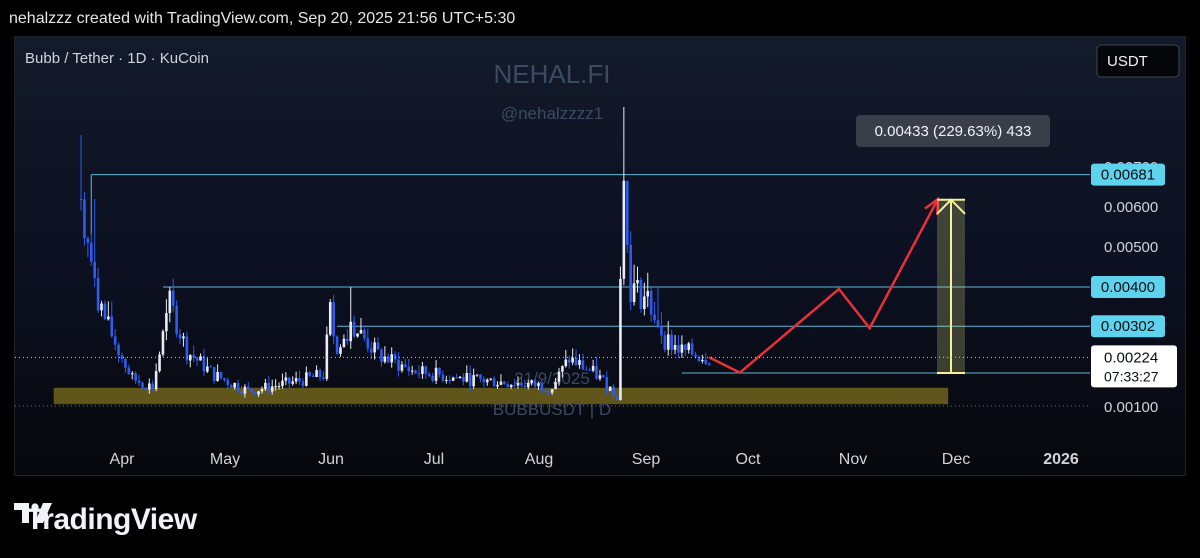 The image size is (1200, 558). I want to click on y-tick-label: 0.00600, so click(1131, 207).